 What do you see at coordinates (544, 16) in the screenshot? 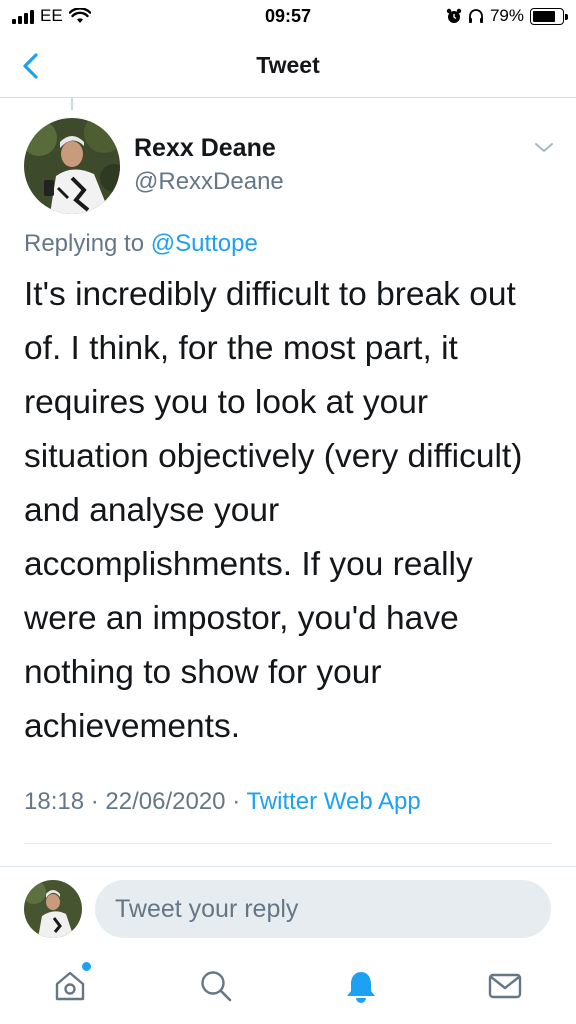
I see `battery-fill` at bounding box center [544, 16].